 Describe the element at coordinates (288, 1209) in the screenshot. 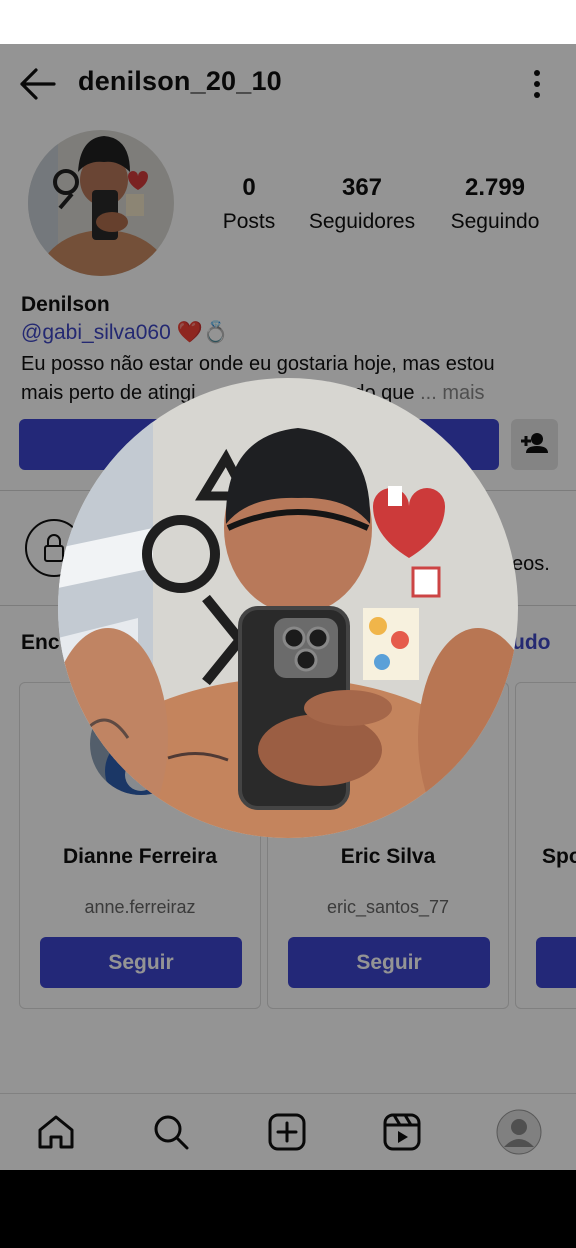

I see `system-navigation-bar` at that location.